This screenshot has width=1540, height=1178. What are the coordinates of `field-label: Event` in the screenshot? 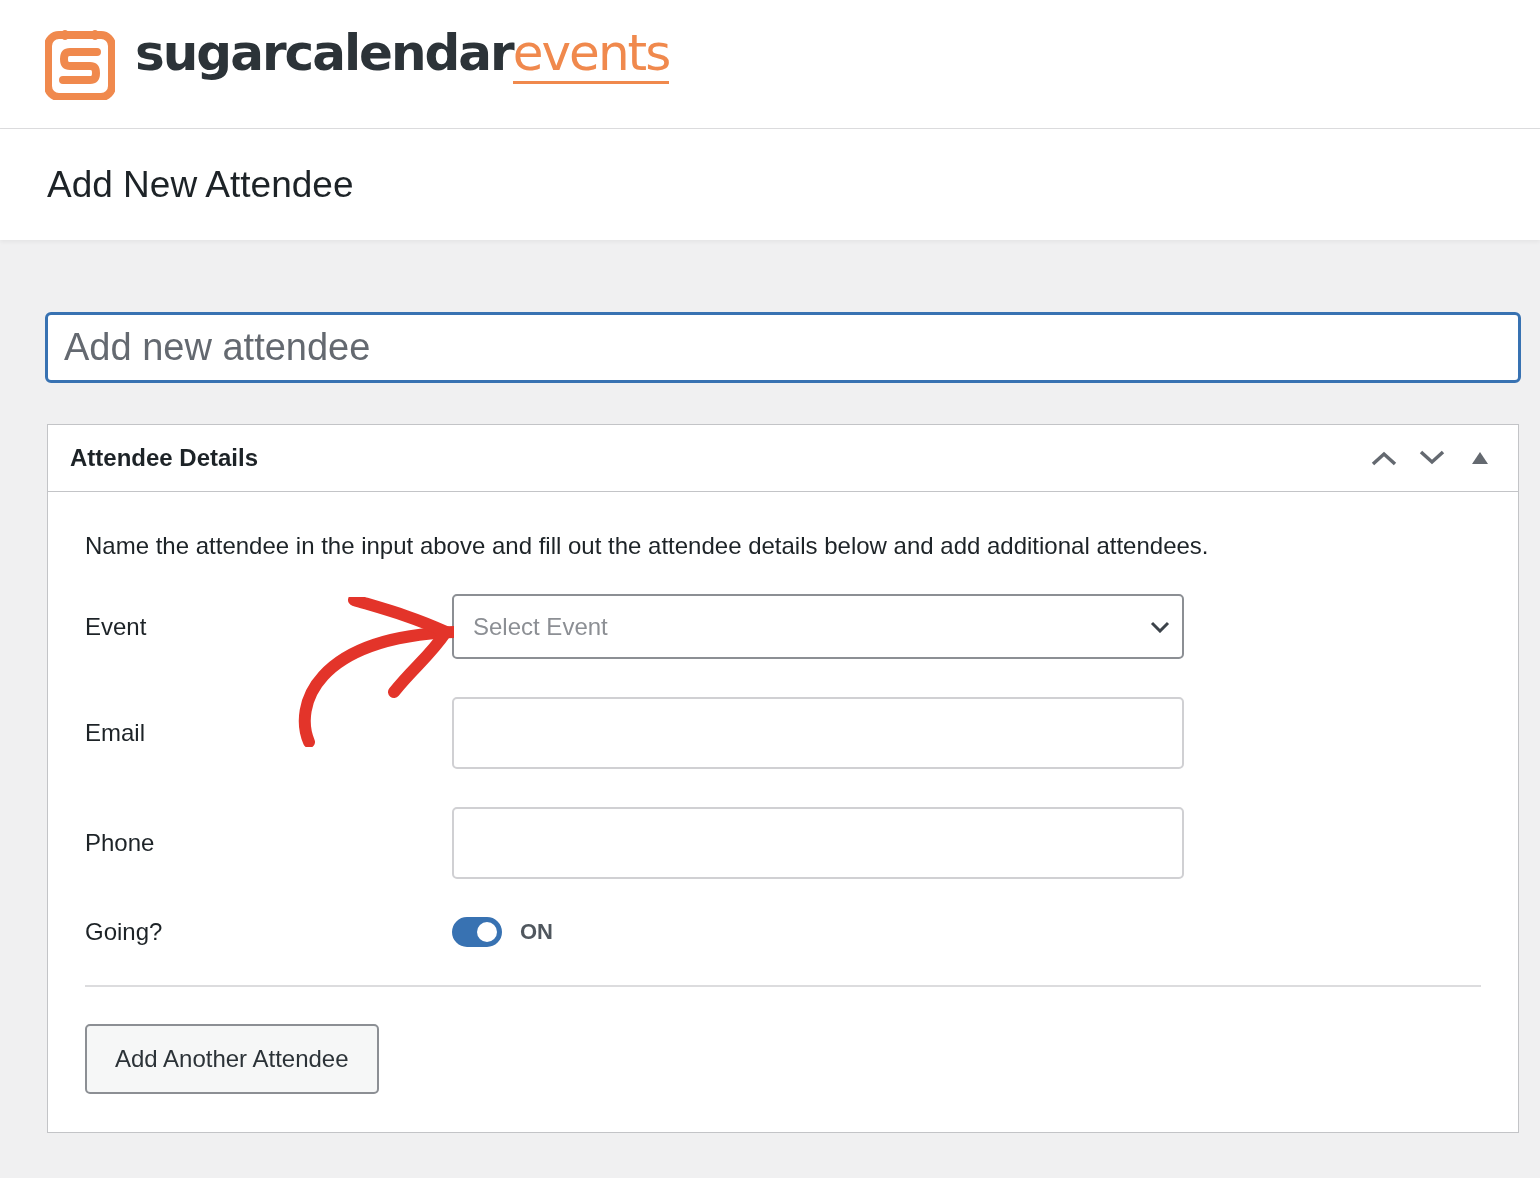 It's located at (116, 626).